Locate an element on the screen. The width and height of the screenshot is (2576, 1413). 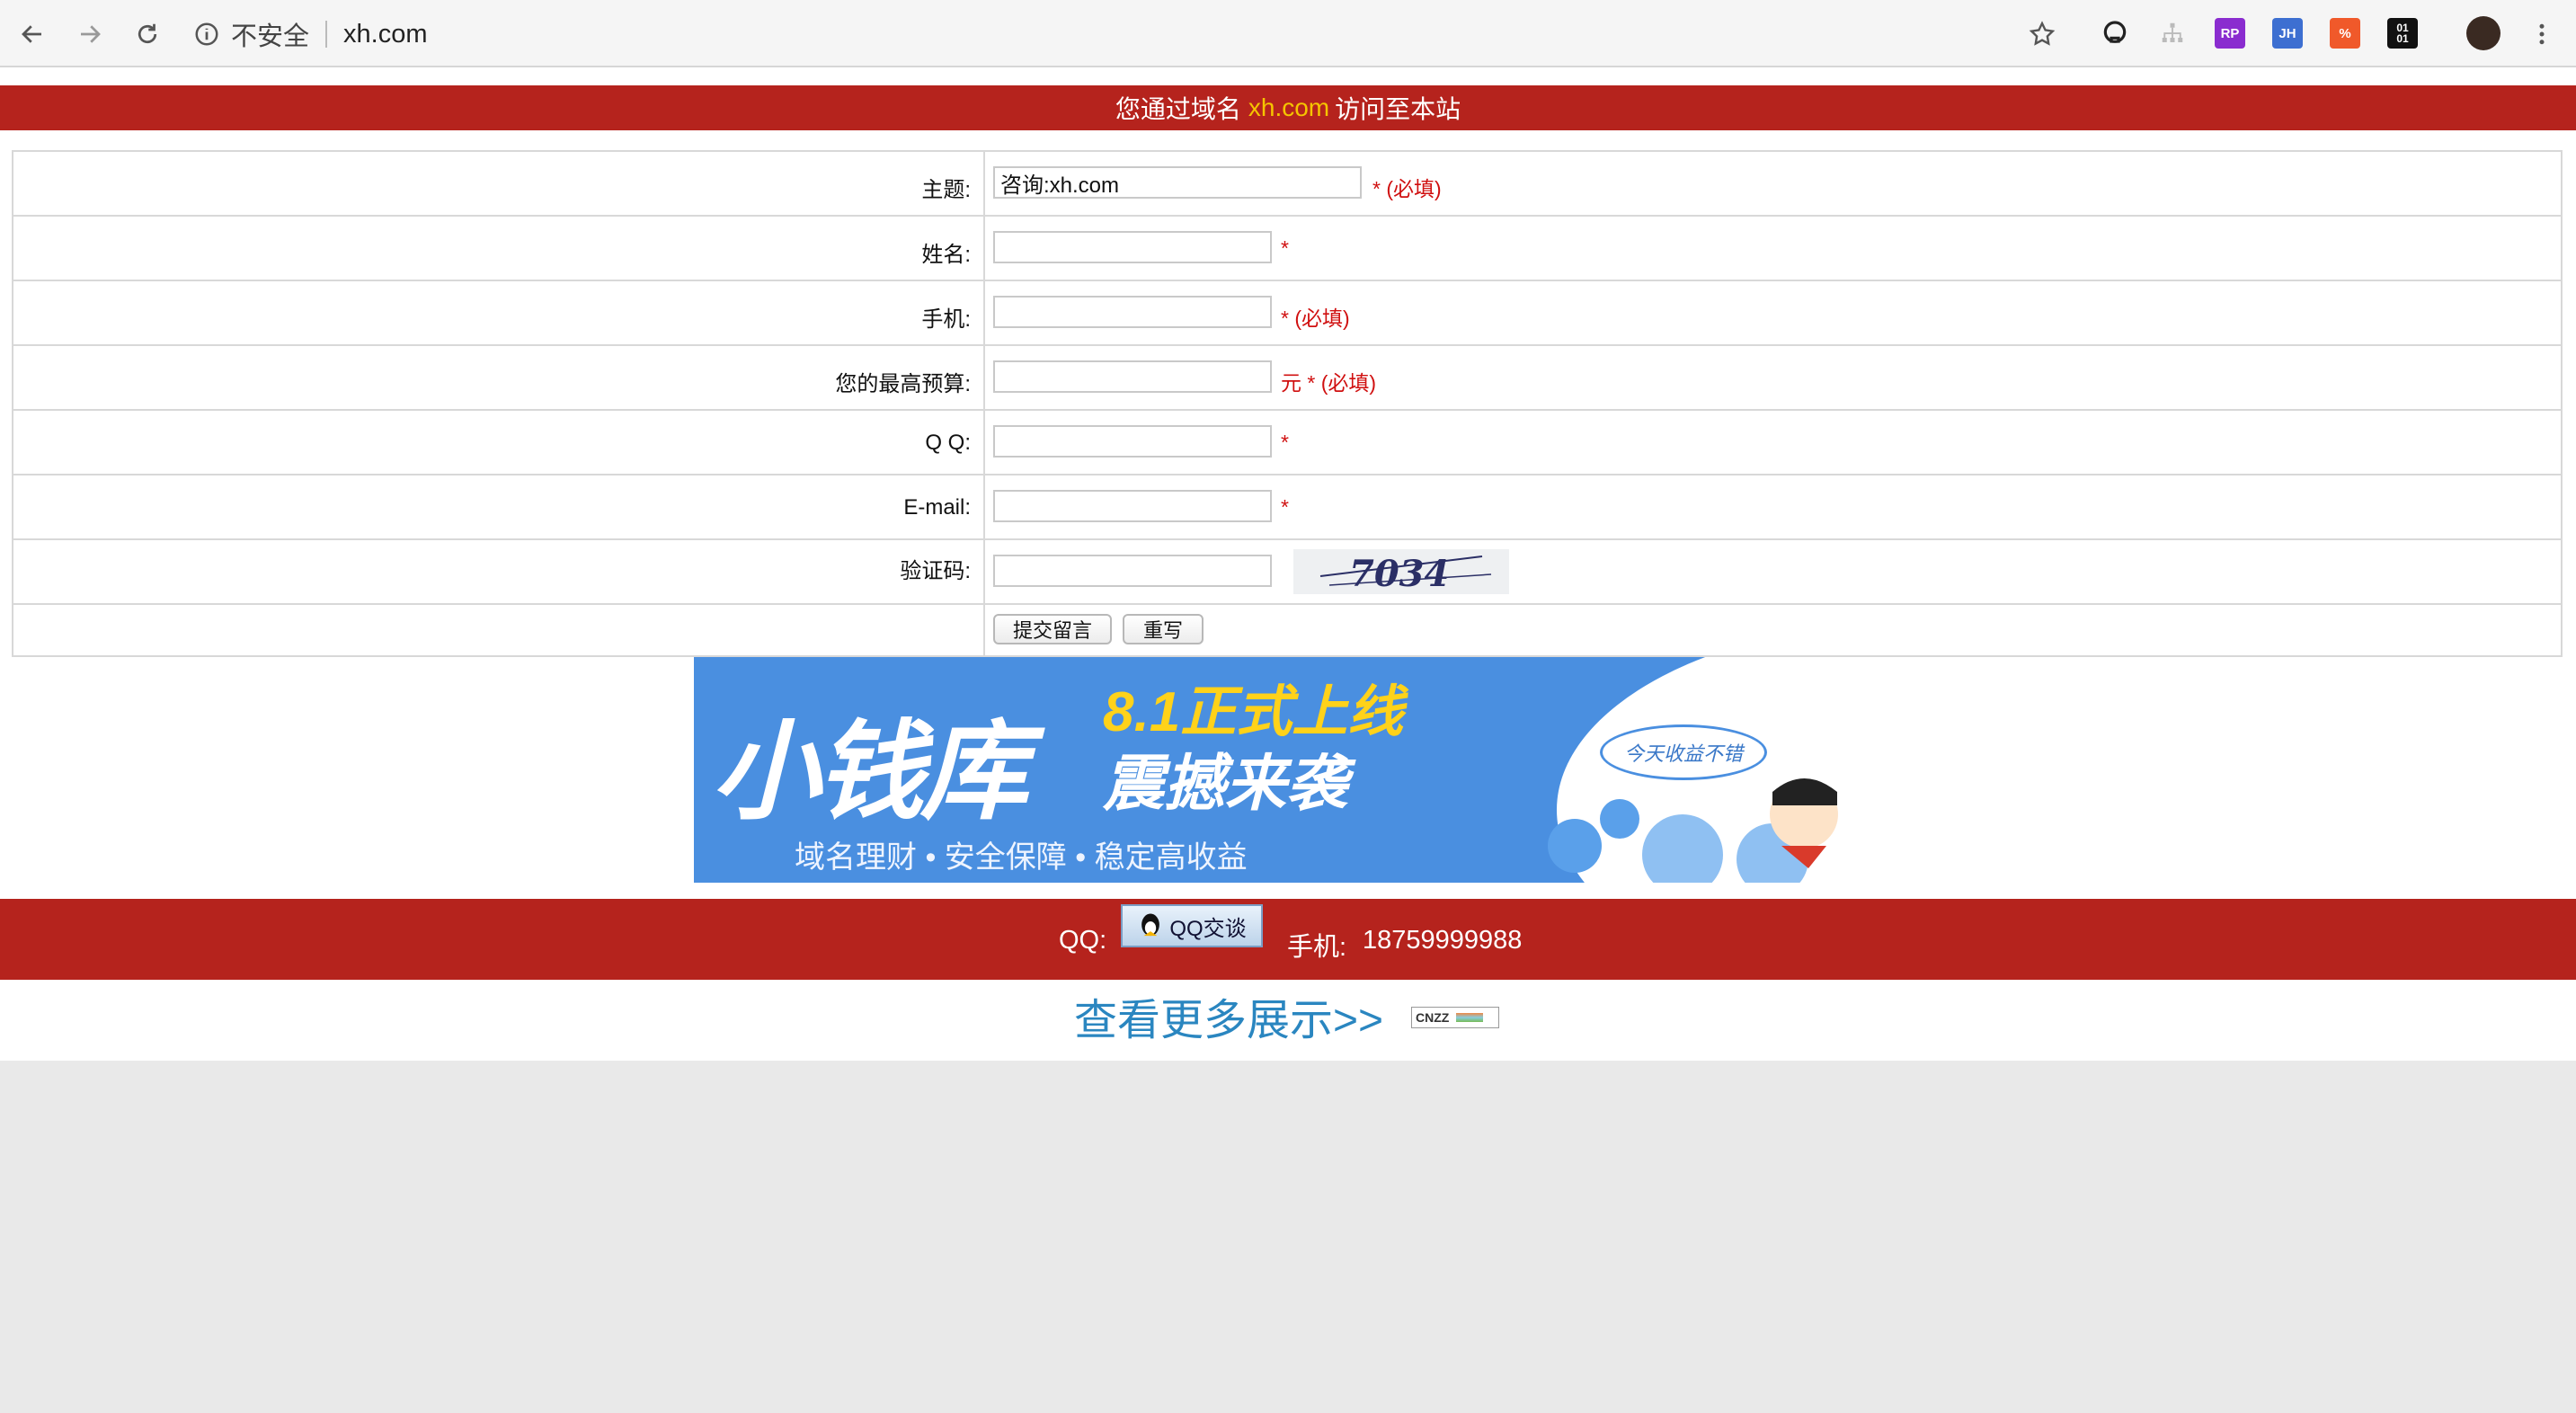
translate-extension-icon: % is located at coordinates (2345, 33).